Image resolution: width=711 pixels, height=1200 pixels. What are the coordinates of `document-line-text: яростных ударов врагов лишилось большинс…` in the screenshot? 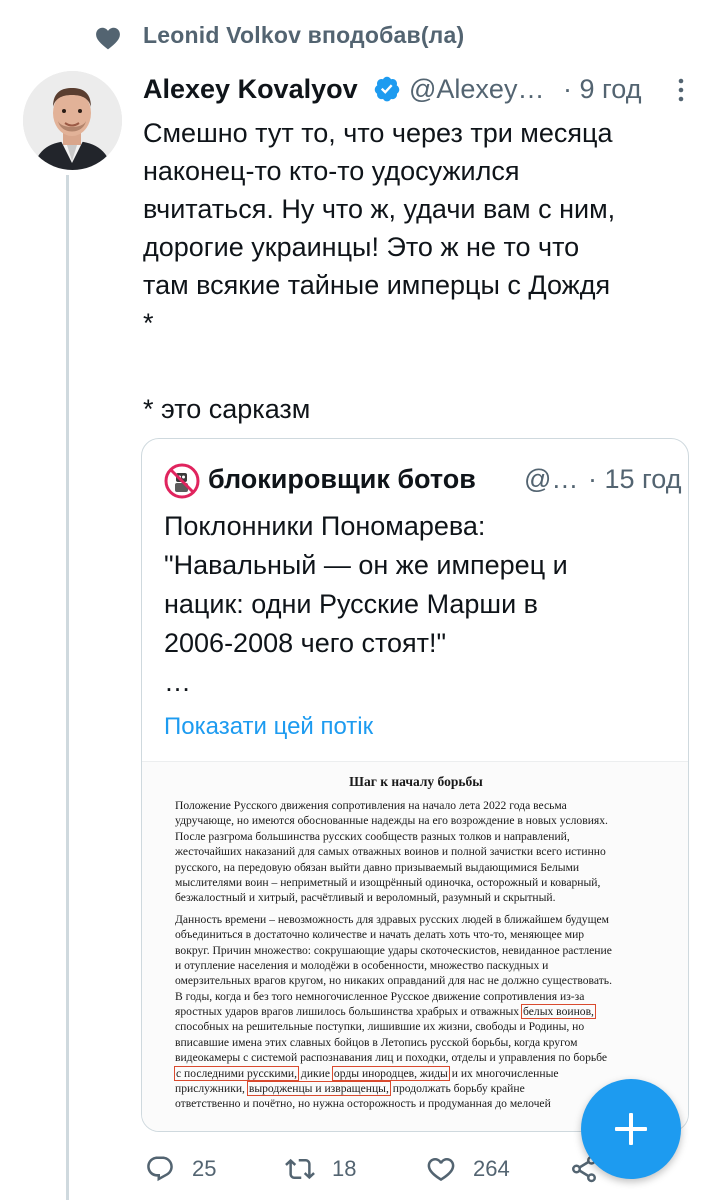 It's located at (347, 1012).